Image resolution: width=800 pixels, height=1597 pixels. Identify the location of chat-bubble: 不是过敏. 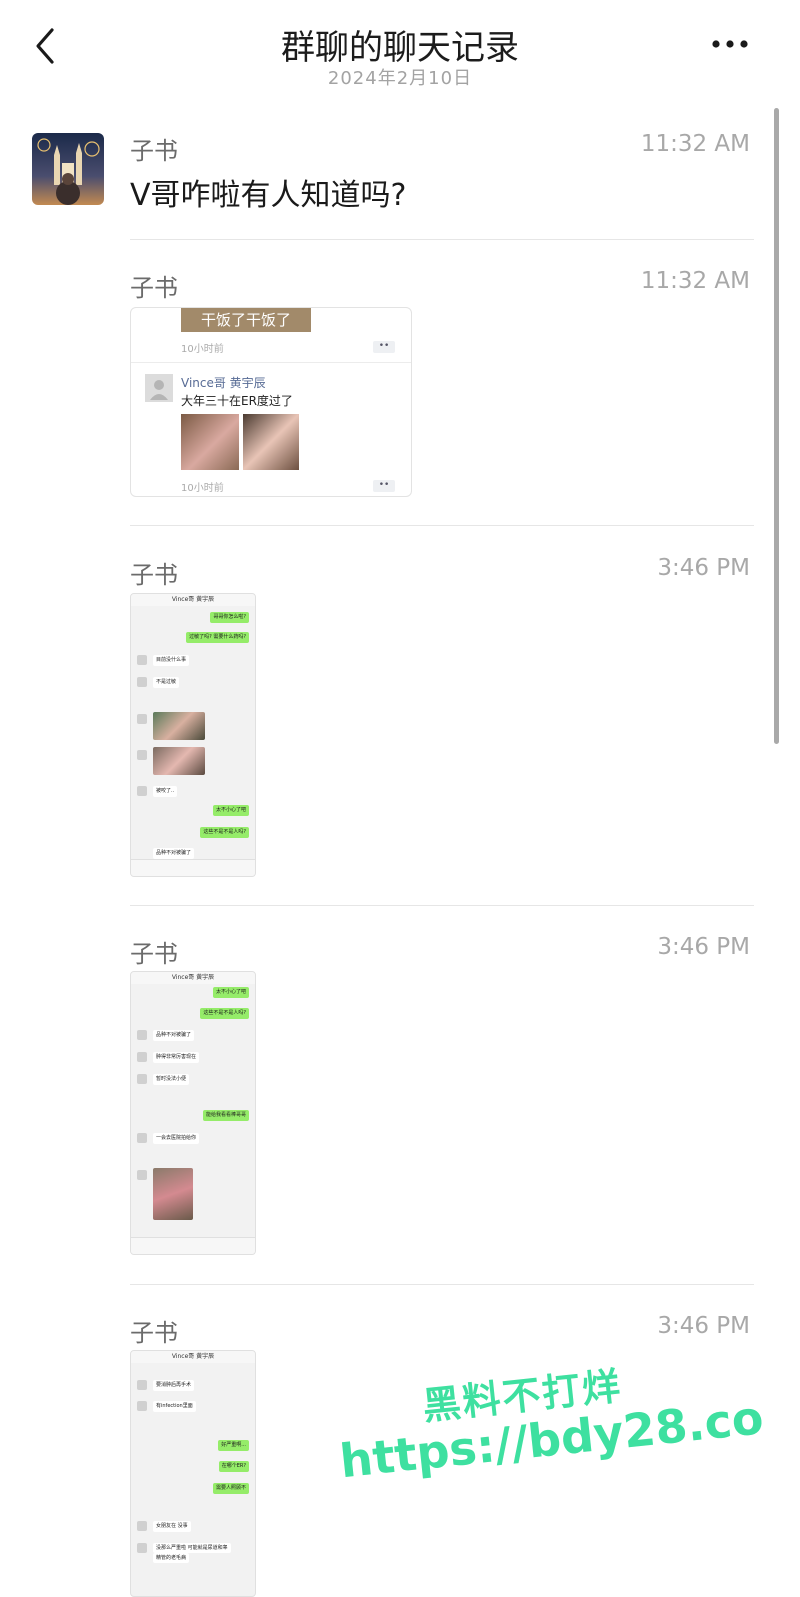
(166, 682).